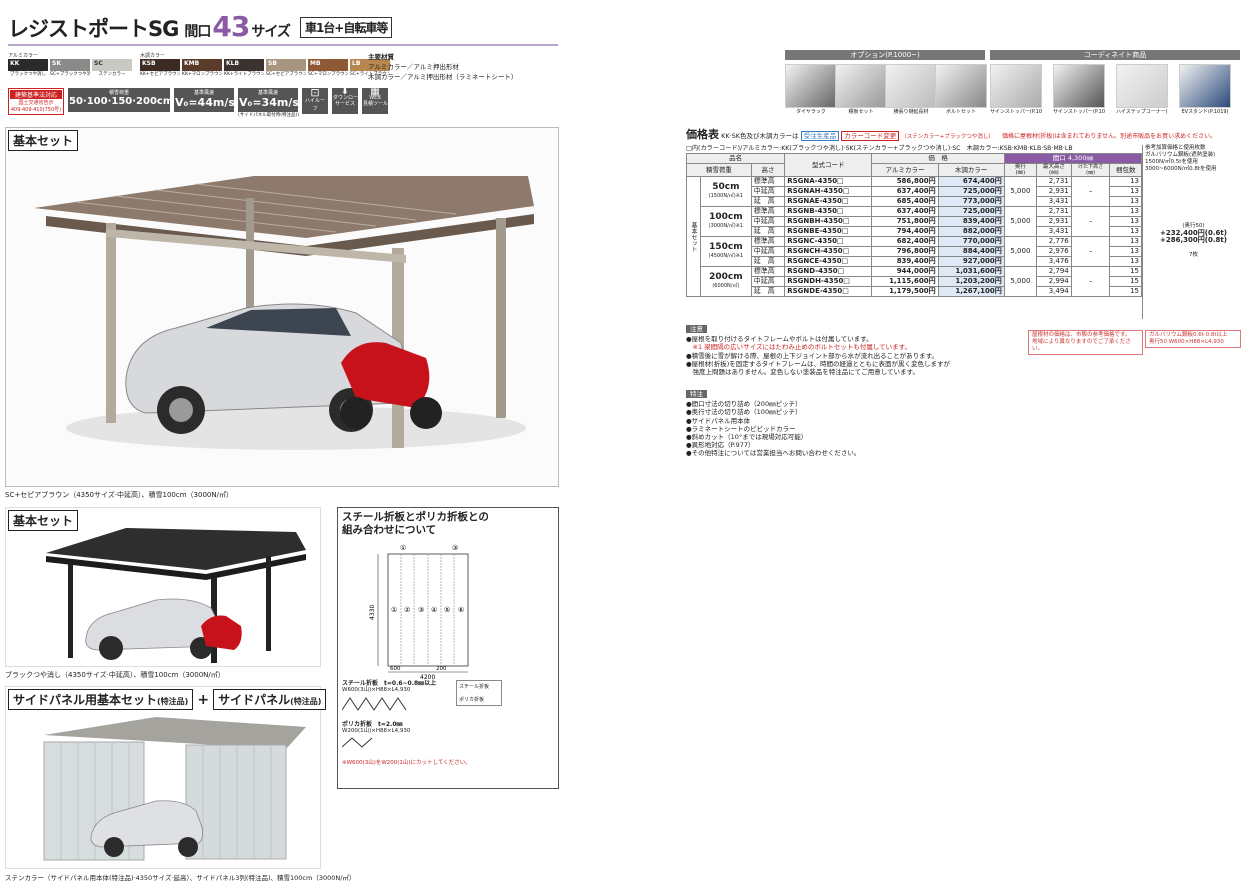 Image resolution: width=1245 pixels, height=885 pixels. I want to click on wind-sub: (サイドパネル取付時(特注品)), so click(269, 115).